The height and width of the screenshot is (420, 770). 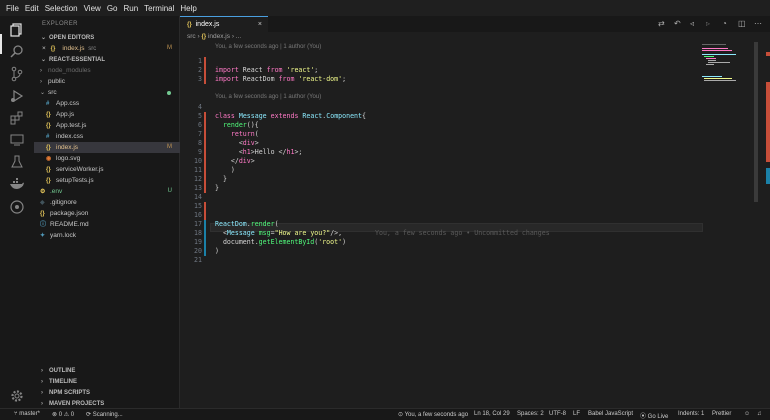 I want to click on close-tab-icon: ×, so click(x=260, y=24).